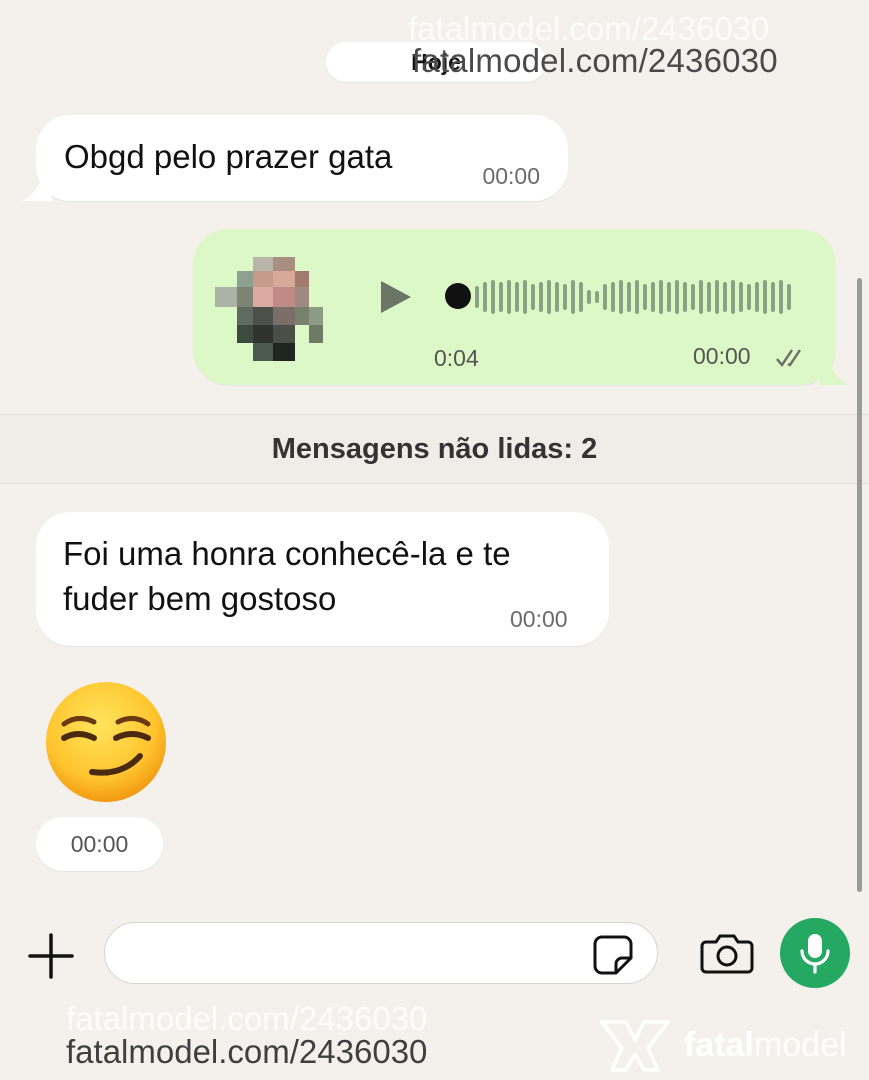 This screenshot has width=869, height=1080. What do you see at coordinates (287, 553) in the screenshot?
I see `message-text-line-1: Foi uma honra conhecê-la e te` at bounding box center [287, 553].